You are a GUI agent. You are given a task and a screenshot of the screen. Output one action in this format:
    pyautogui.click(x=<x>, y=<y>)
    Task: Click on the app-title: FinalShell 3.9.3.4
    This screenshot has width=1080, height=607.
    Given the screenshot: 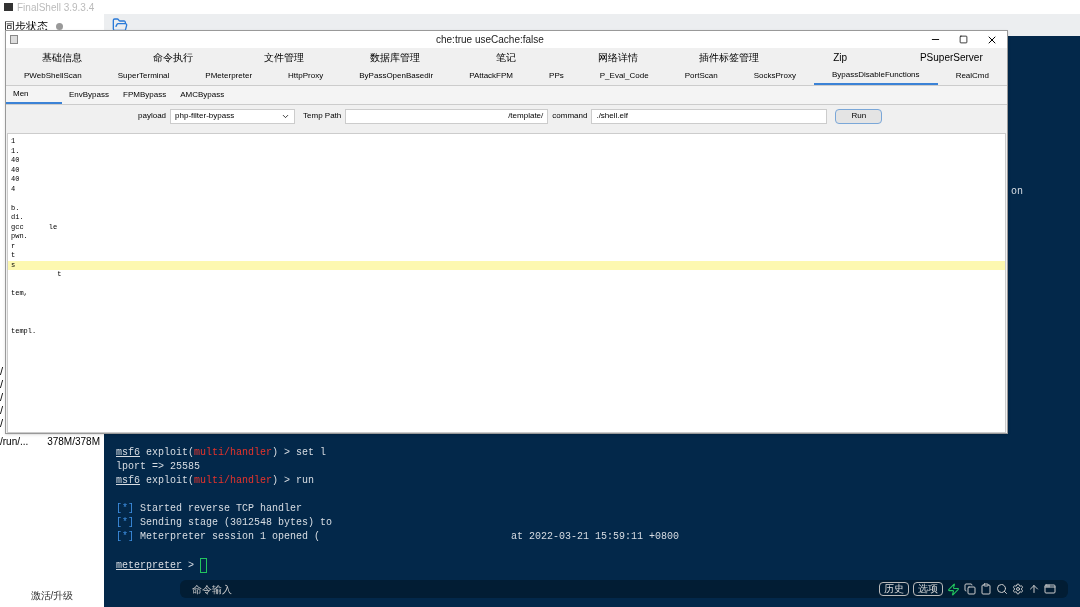 What is the action you would take?
    pyautogui.click(x=56, y=7)
    